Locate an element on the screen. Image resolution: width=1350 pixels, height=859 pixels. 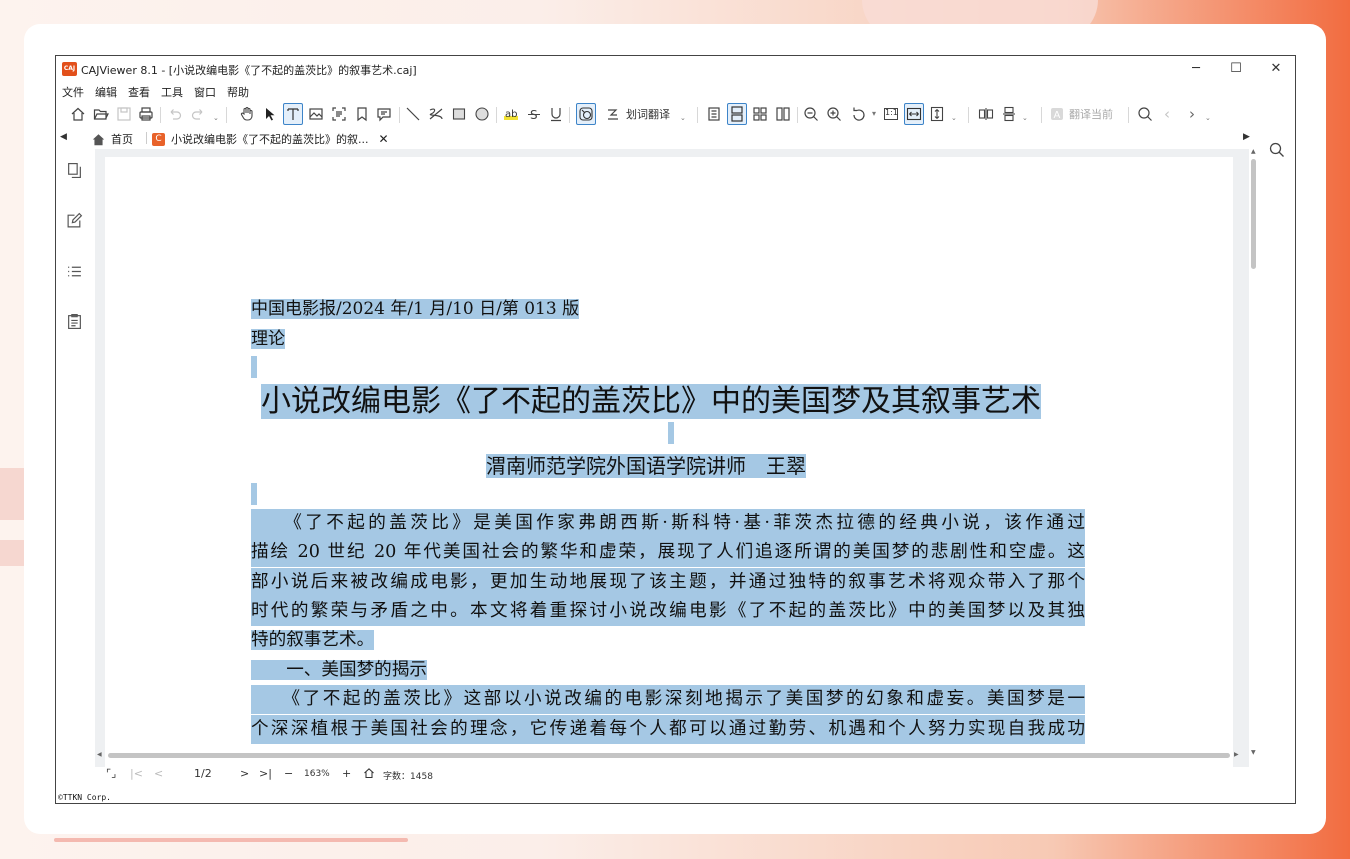
tab-document: C 小说改编电影《了不起的盖茨比》的叙... ✕ is located at coordinates (270, 139).